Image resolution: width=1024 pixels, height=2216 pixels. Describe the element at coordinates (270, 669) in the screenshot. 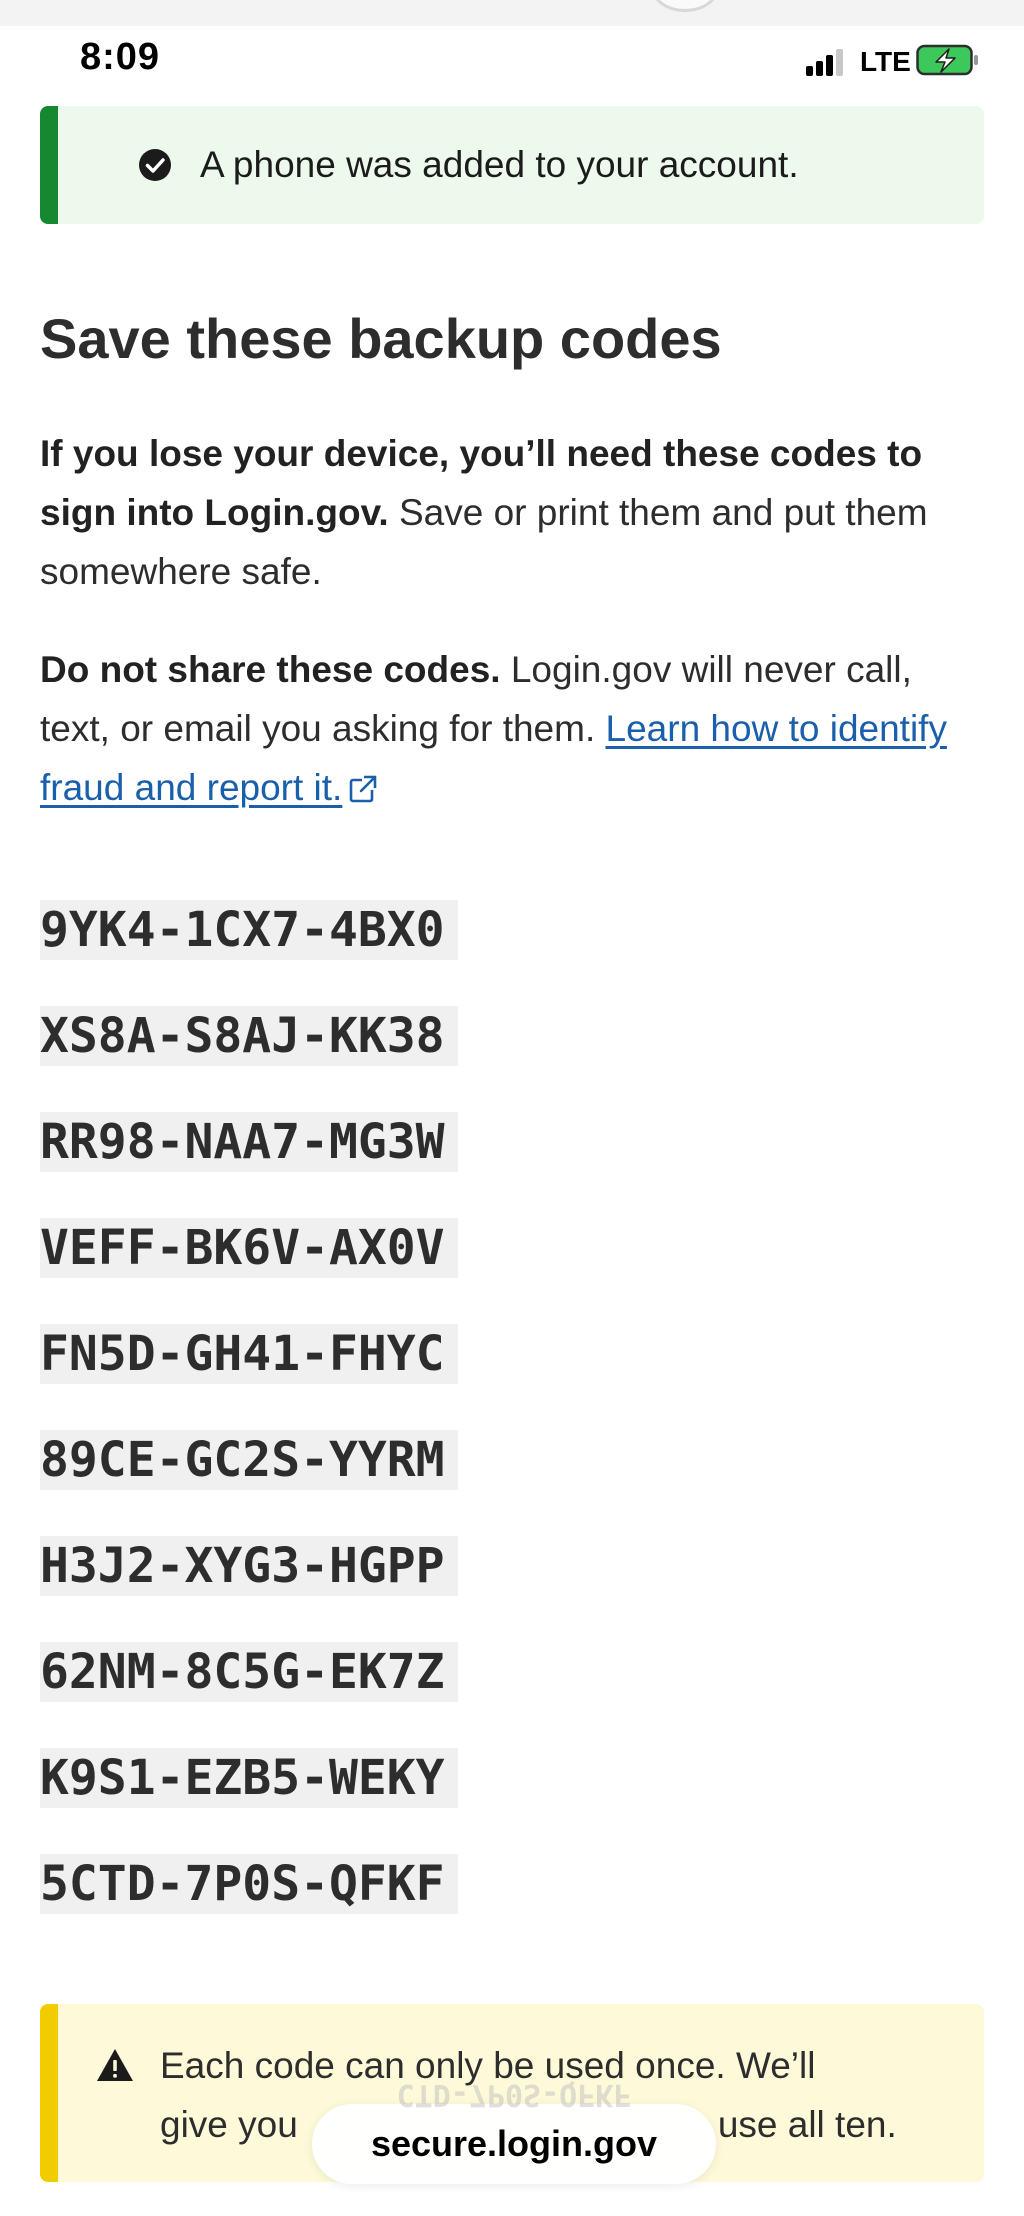

I see `do-not-share-bold-text: Do not share these codes.` at that location.